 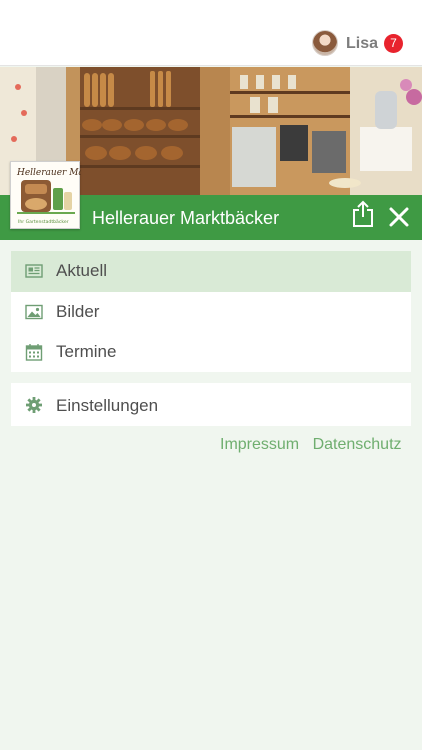 What do you see at coordinates (86, 351) in the screenshot?
I see `menu-label-termine: Termine` at bounding box center [86, 351].